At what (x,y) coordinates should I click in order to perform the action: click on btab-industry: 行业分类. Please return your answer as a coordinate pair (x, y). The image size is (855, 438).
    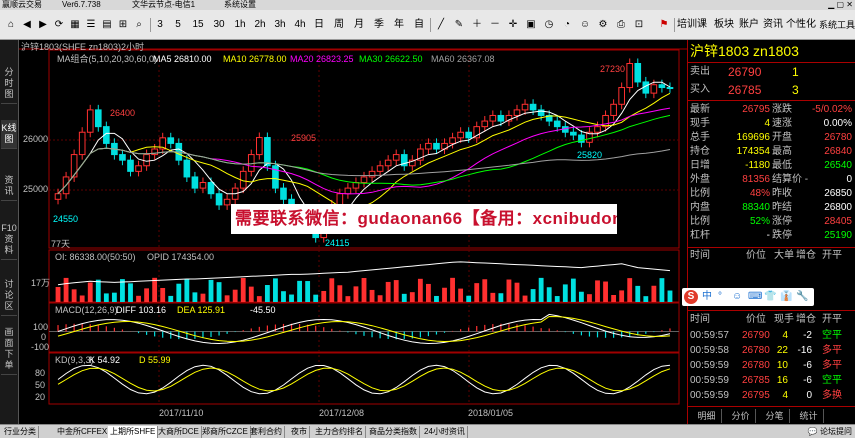
    Looking at the image, I should click on (20, 432).